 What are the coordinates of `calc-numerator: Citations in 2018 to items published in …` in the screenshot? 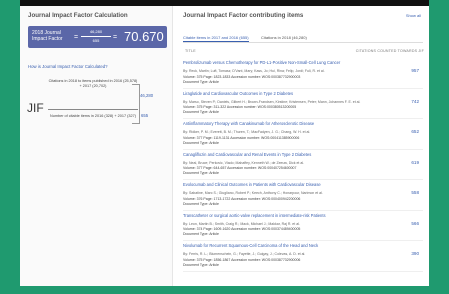 It's located at (93, 83).